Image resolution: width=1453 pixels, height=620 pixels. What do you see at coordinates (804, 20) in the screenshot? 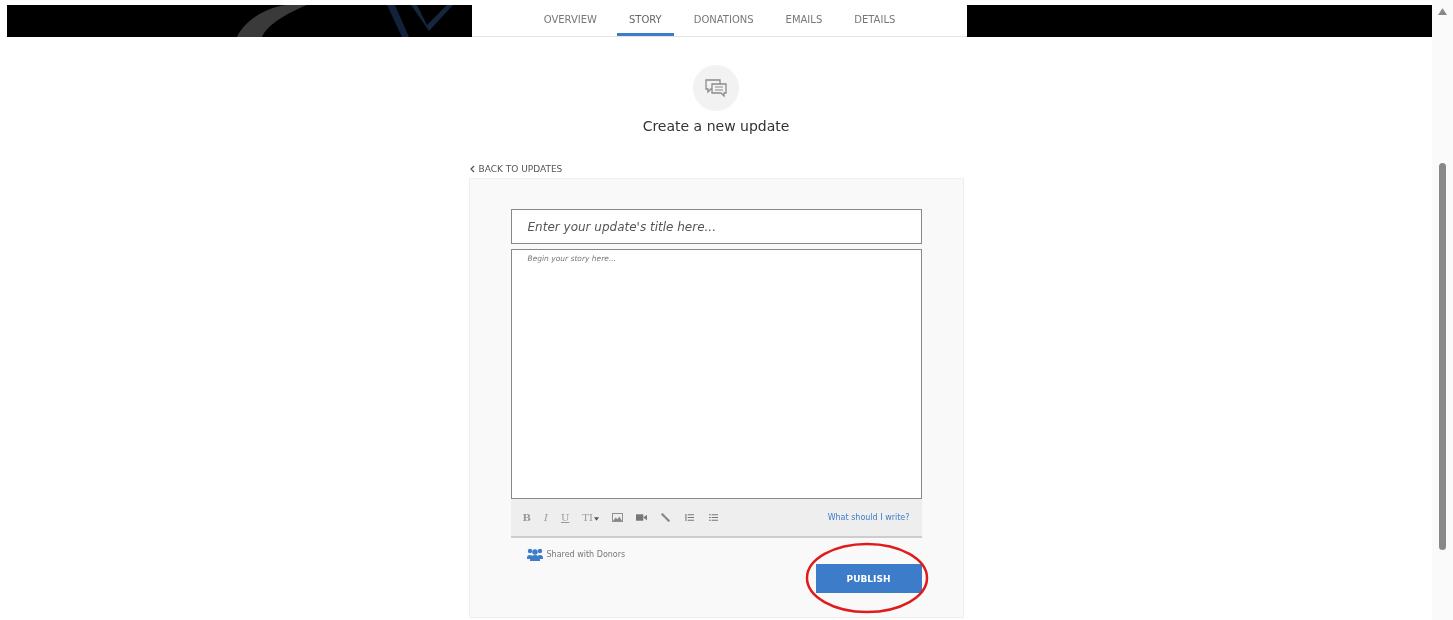
I see `tab: EMAILS` at bounding box center [804, 20].